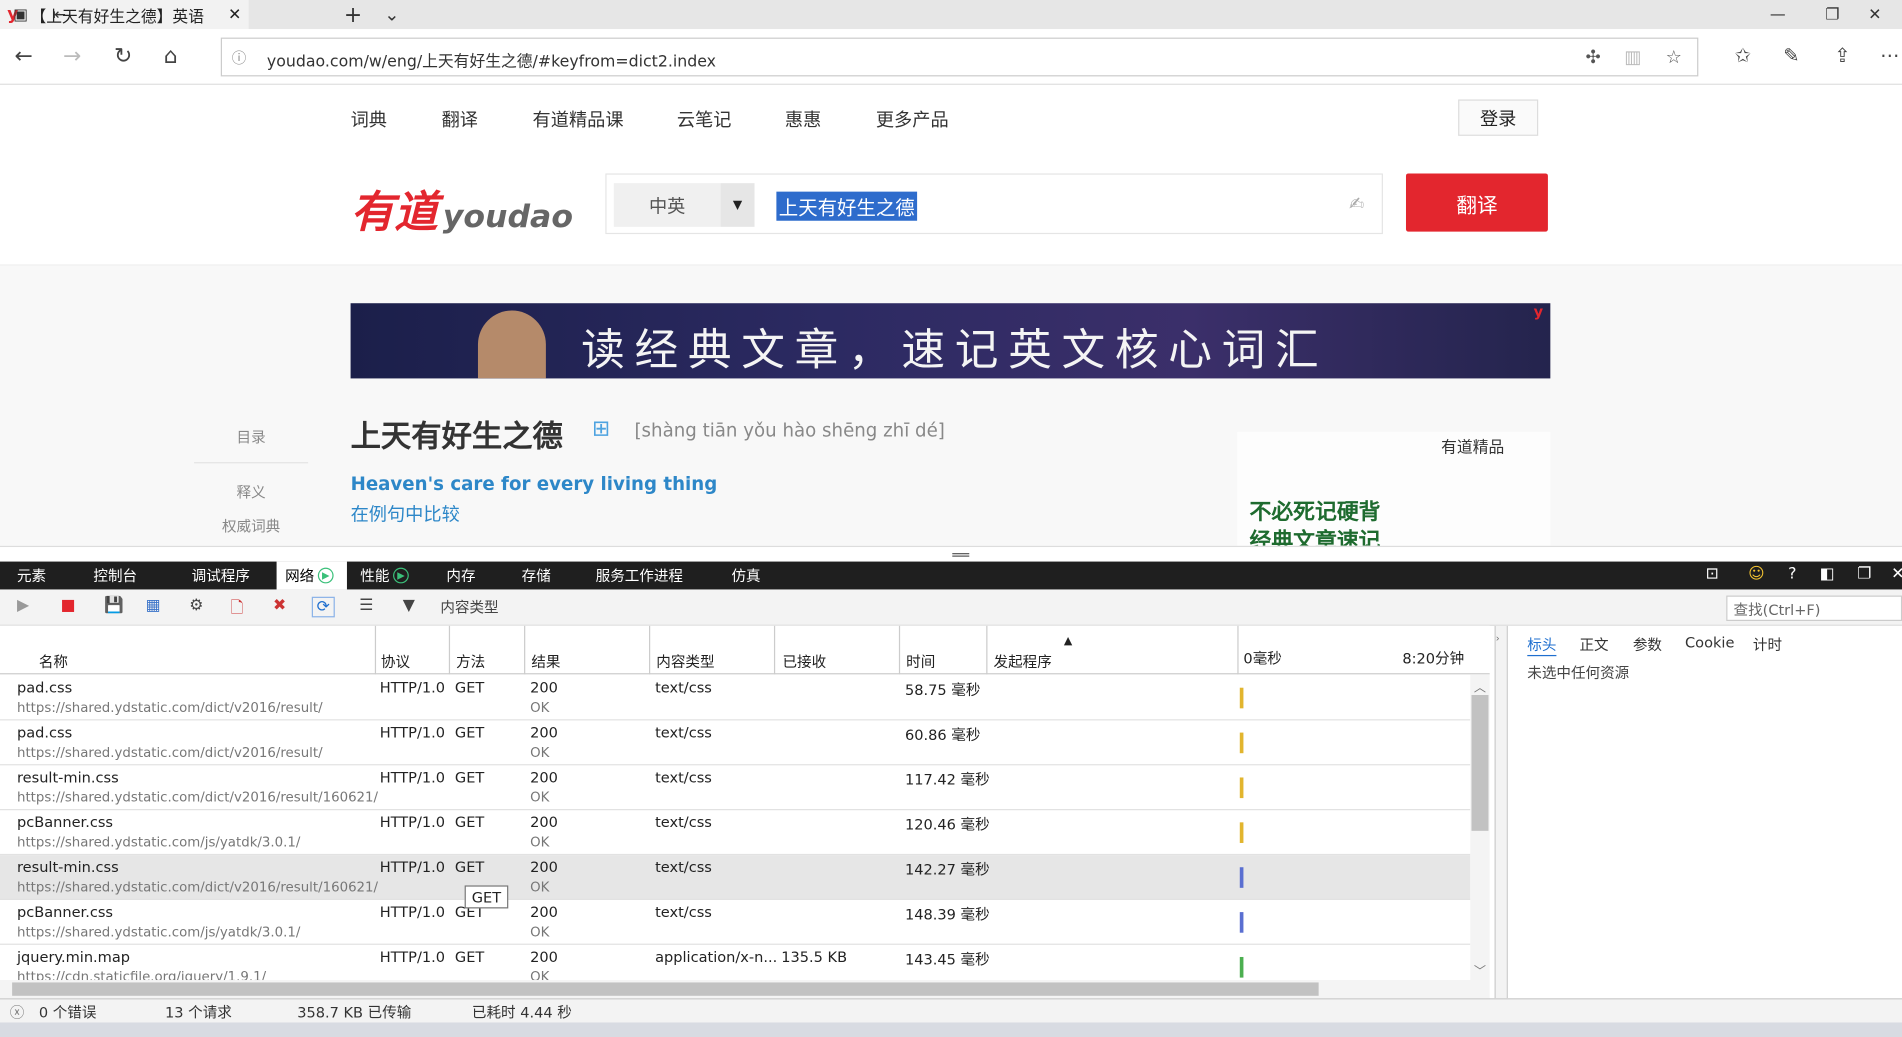 This screenshot has width=1902, height=1037. What do you see at coordinates (196, 606) in the screenshot?
I see `clear-on-navigate-icon: ⚙` at bounding box center [196, 606].